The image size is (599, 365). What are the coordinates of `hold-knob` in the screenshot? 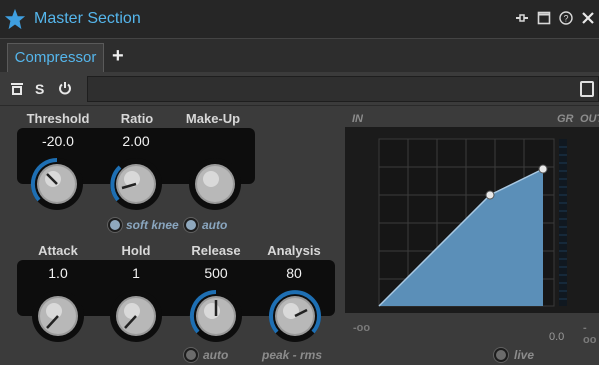 It's located at (136, 316).